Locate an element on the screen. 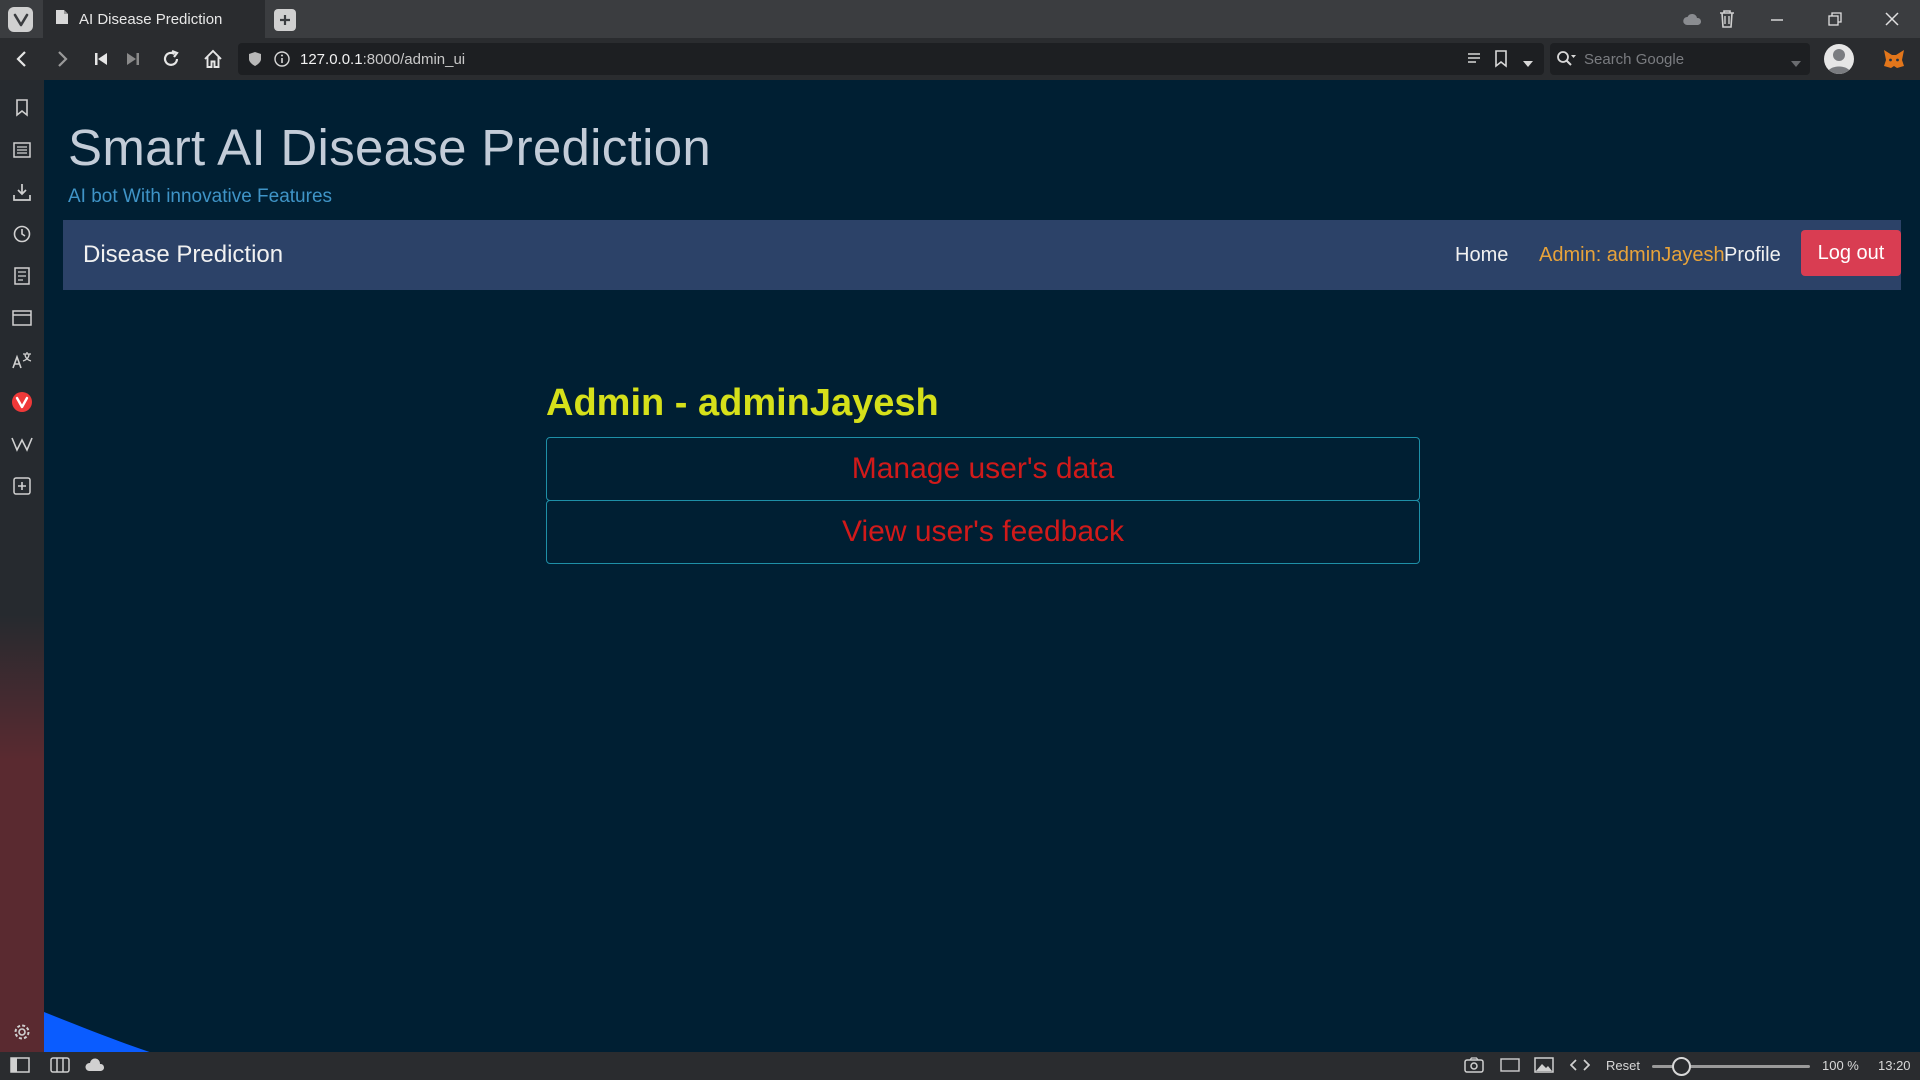 The height and width of the screenshot is (1080, 1920). clock: 13:20 is located at coordinates (1894, 1065).